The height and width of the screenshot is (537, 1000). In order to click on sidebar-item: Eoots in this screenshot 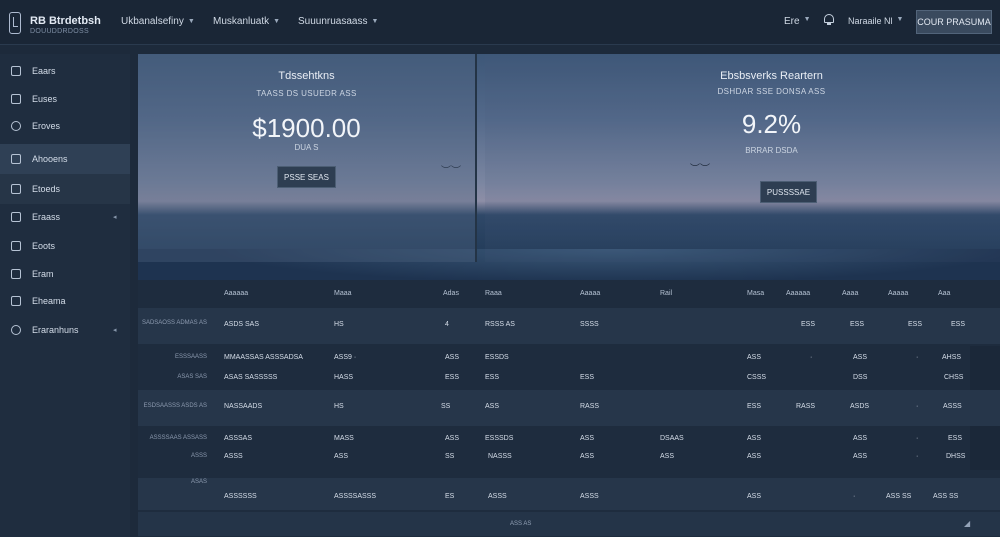, I will do `click(65, 246)`.